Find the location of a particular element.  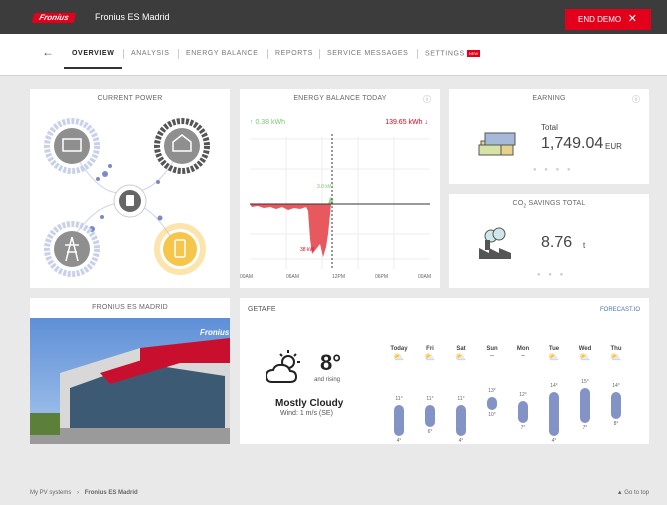

energy-balance-chart is located at coordinates (340, 188).